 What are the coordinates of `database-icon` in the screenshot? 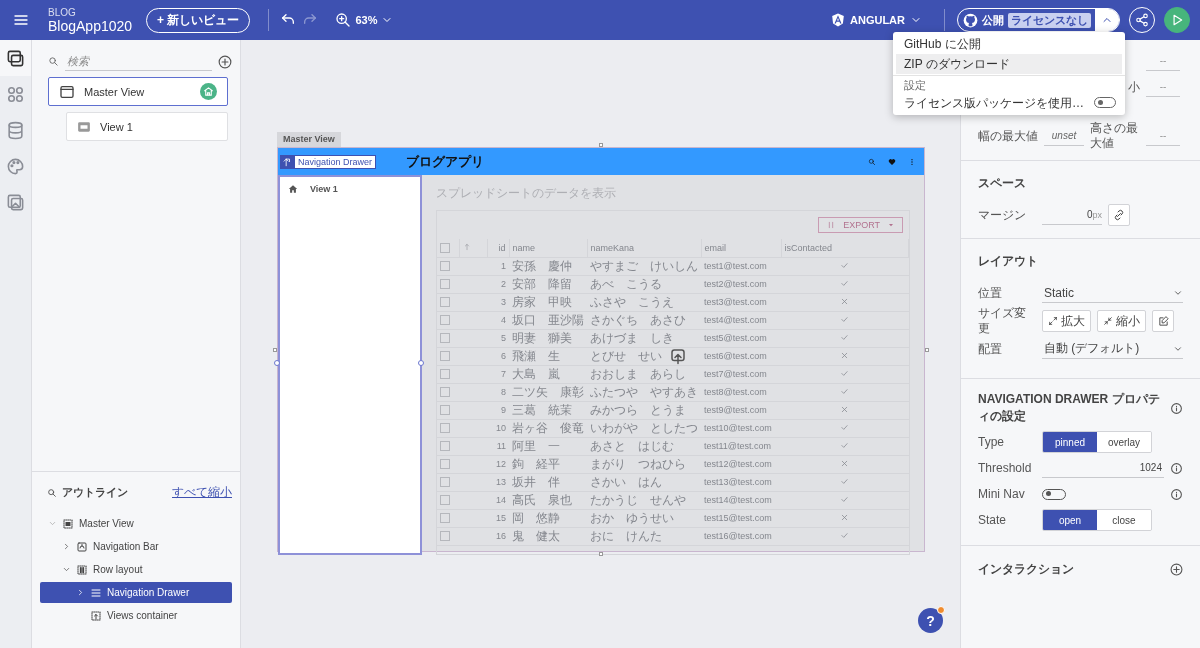 It's located at (15, 130).